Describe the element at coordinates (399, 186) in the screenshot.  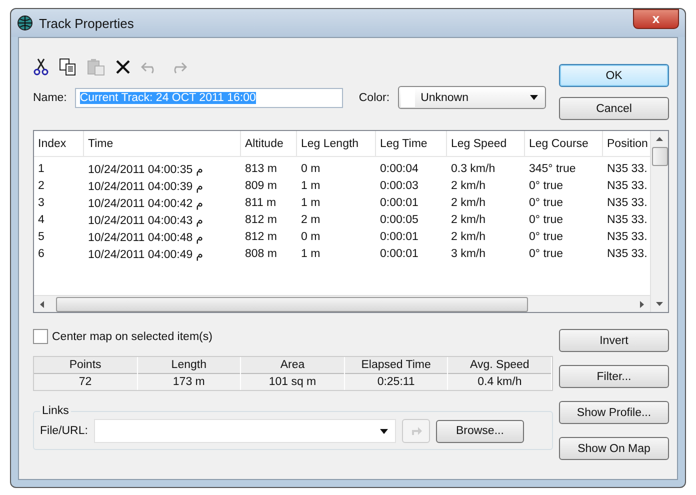
I see `table-cell-text: 0:00:03` at that location.